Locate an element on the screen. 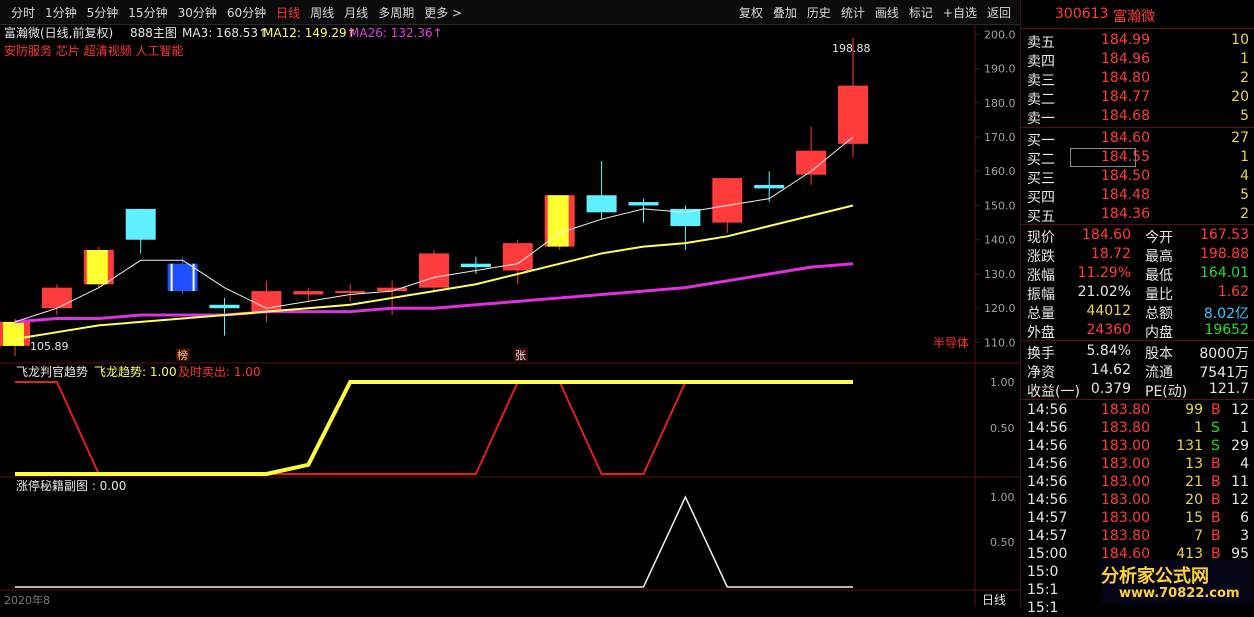 This screenshot has width=1254, height=617. tick-row: 14:56 183.00 20 B 12 is located at coordinates (1137, 500).